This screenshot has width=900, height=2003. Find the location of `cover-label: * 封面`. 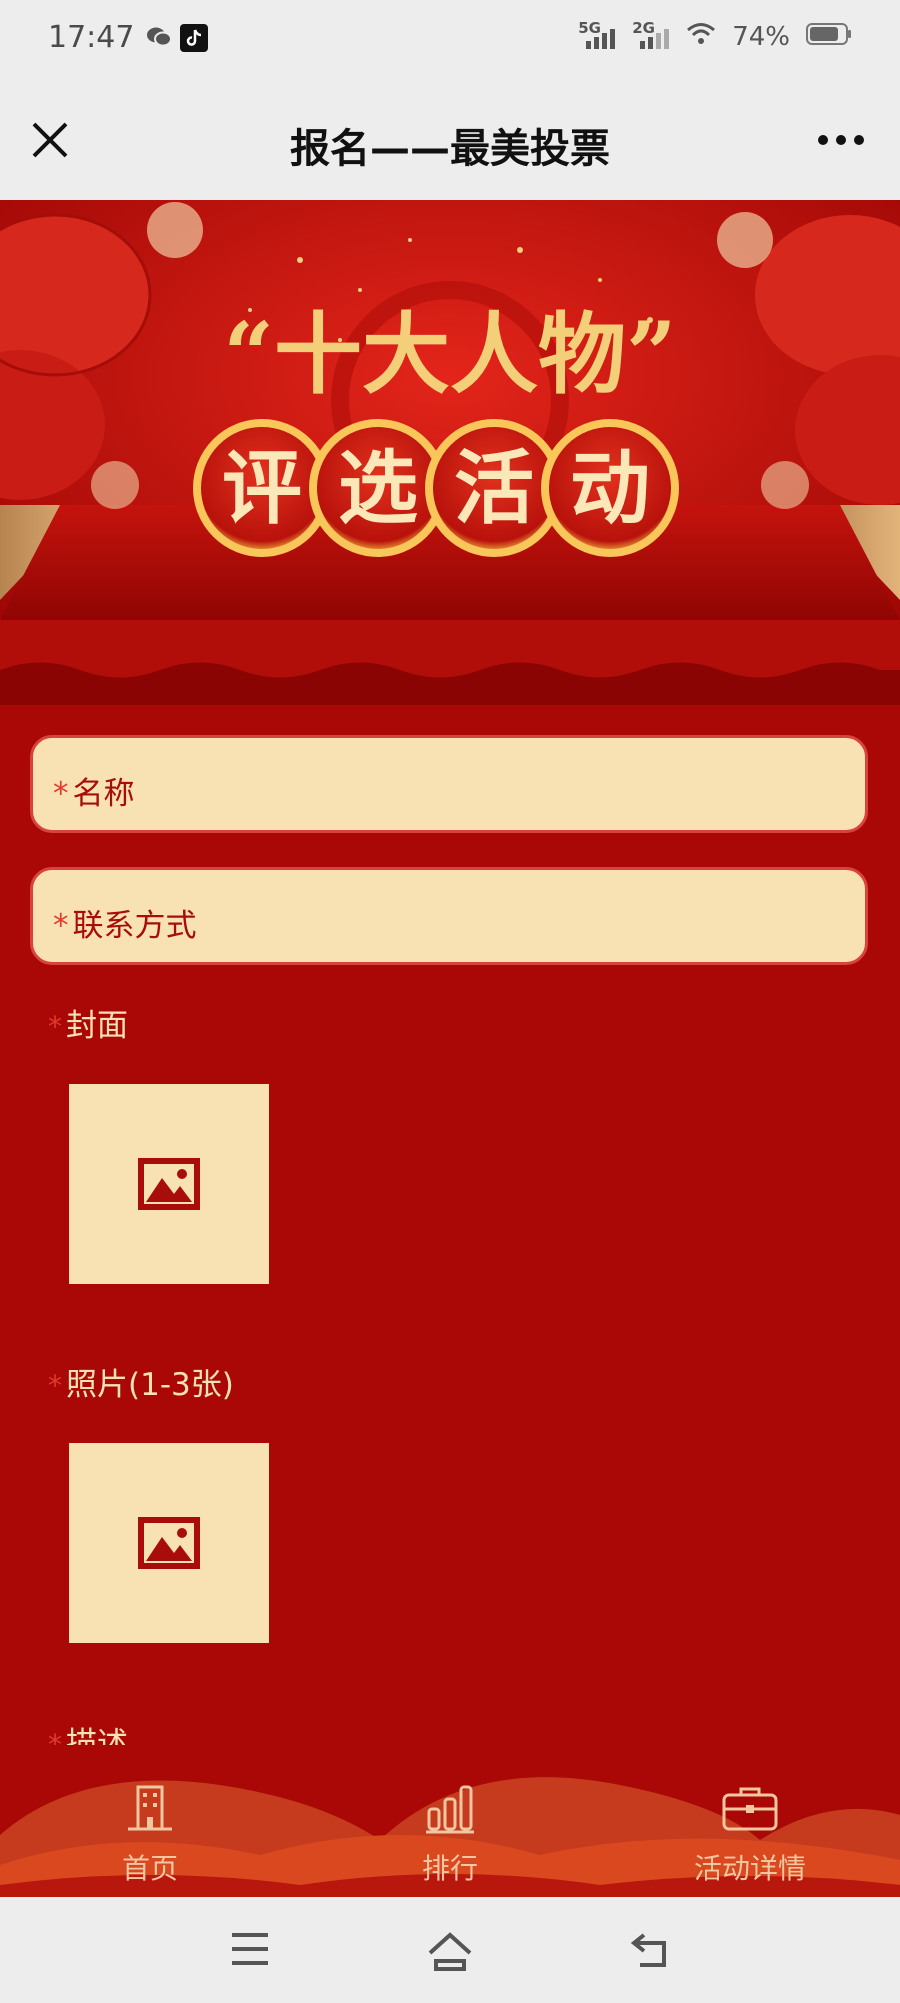

cover-label: * 封面 is located at coordinates (88, 1022).